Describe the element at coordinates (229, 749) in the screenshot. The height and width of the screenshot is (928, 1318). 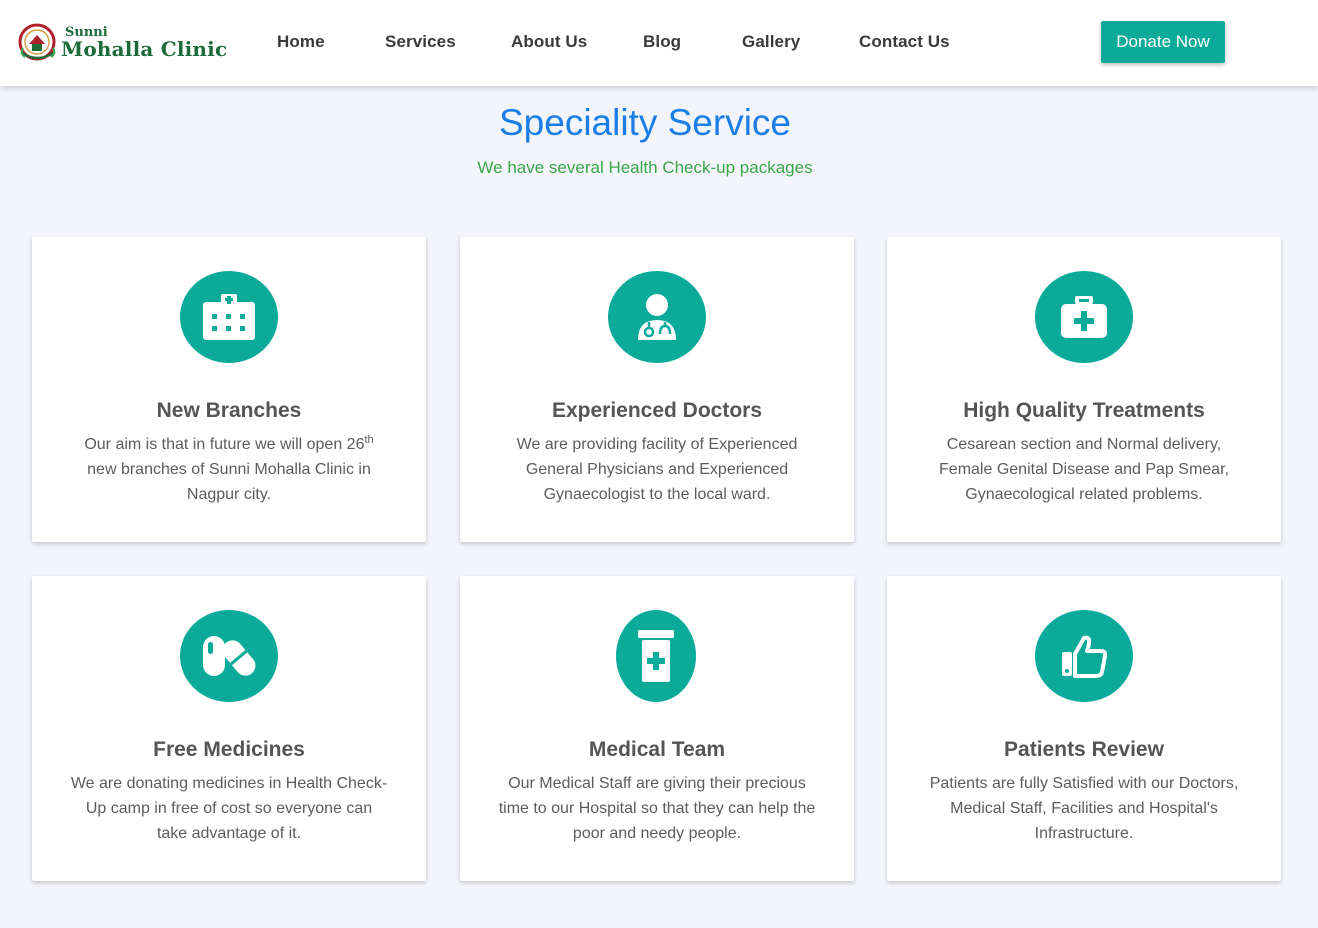
I see `card-title: Free Medicines` at that location.